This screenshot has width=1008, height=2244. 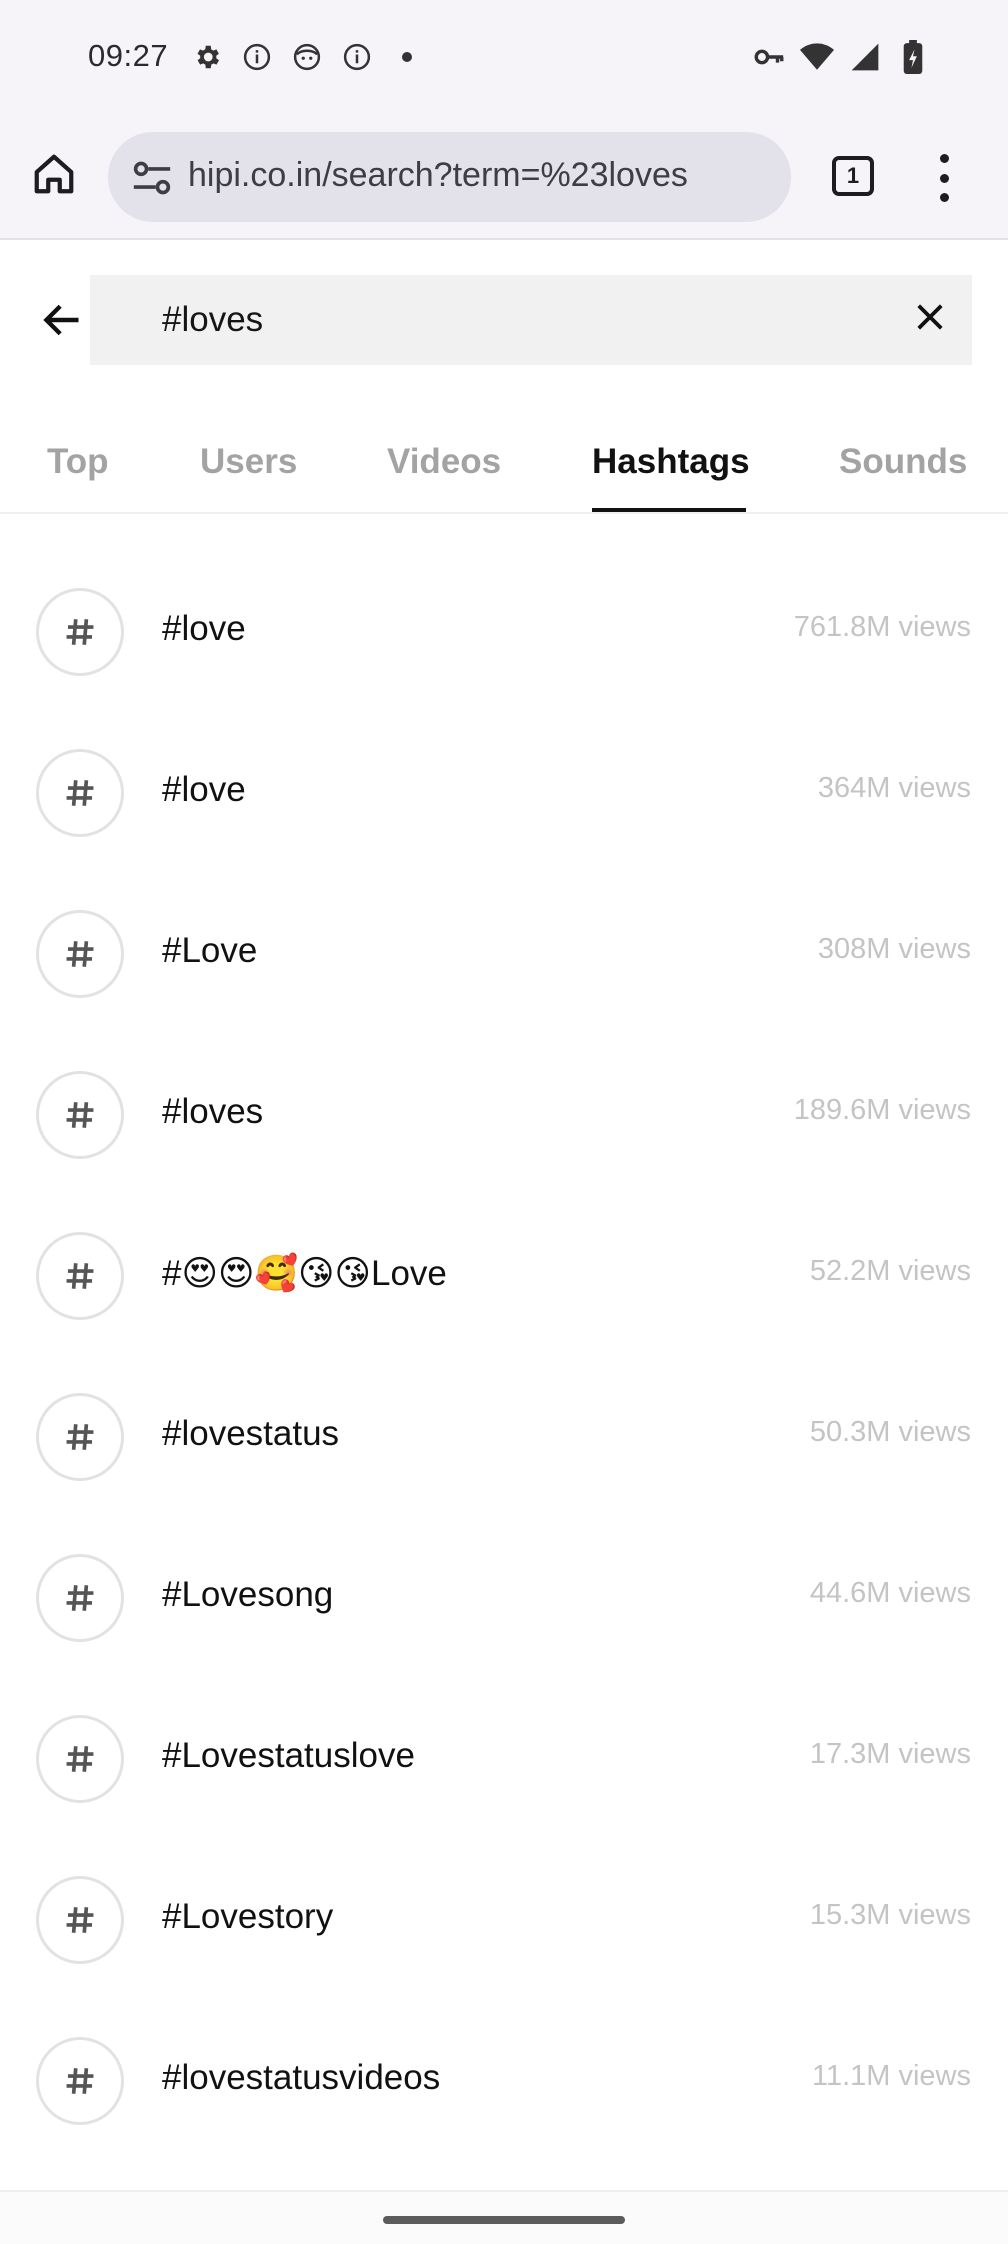 What do you see at coordinates (504, 1596) in the screenshot?
I see `hashtag-row: #Lovesong 44.6M views` at bounding box center [504, 1596].